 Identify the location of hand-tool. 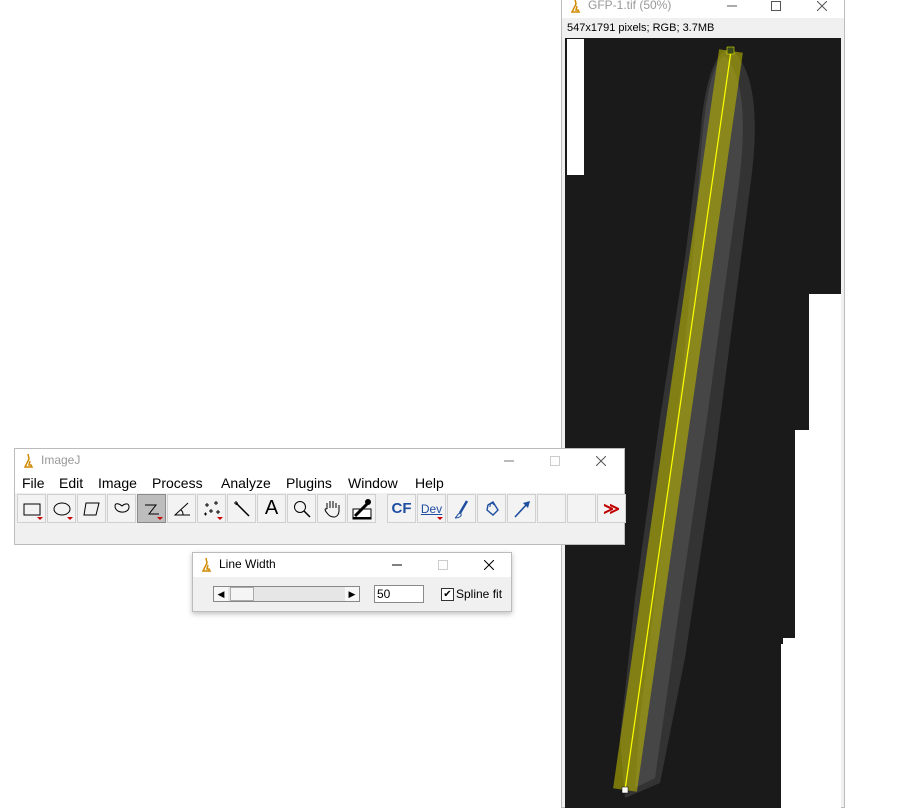
(331, 508).